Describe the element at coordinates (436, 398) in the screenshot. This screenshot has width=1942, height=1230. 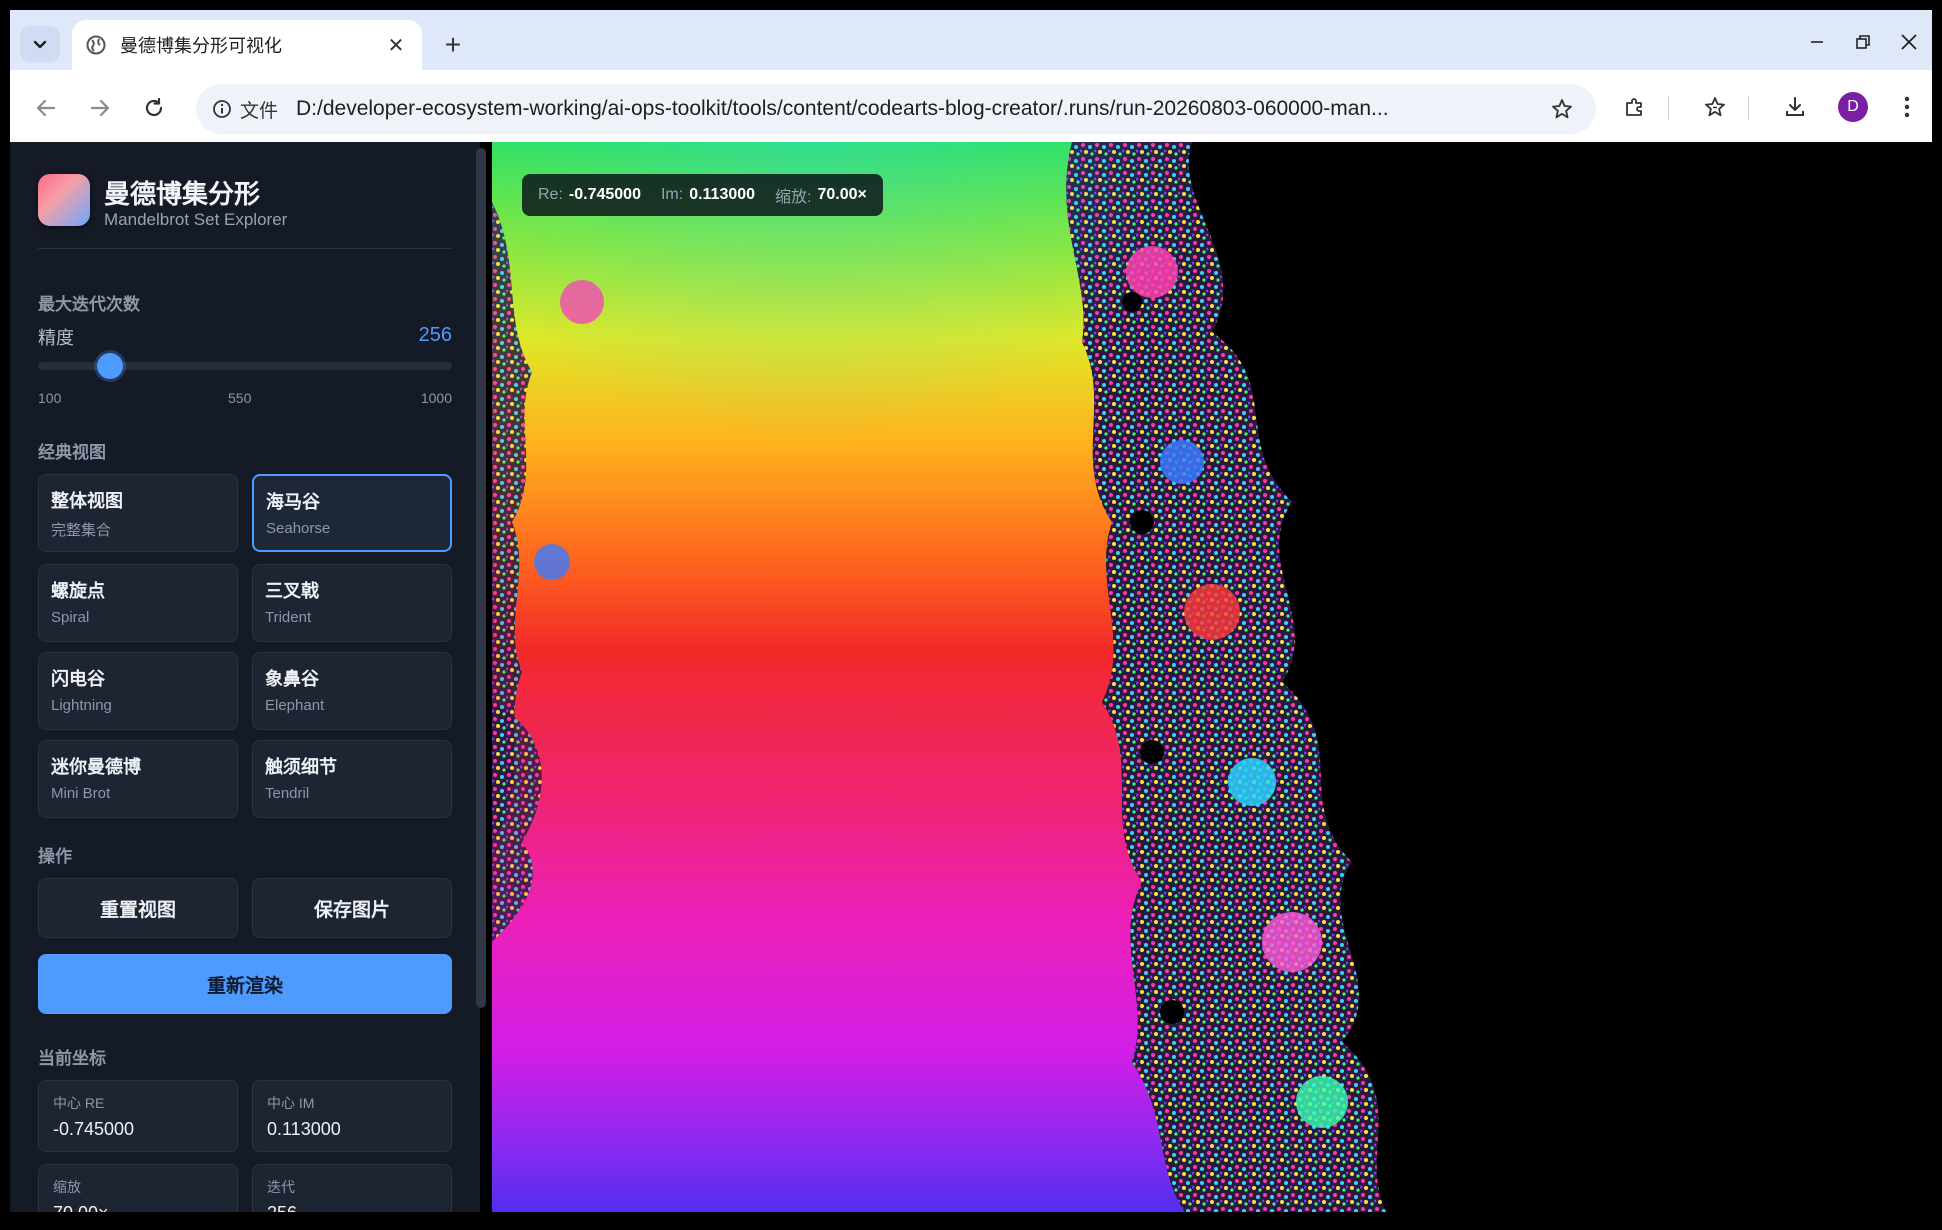
I see `slider-tick-max: 1000` at that location.